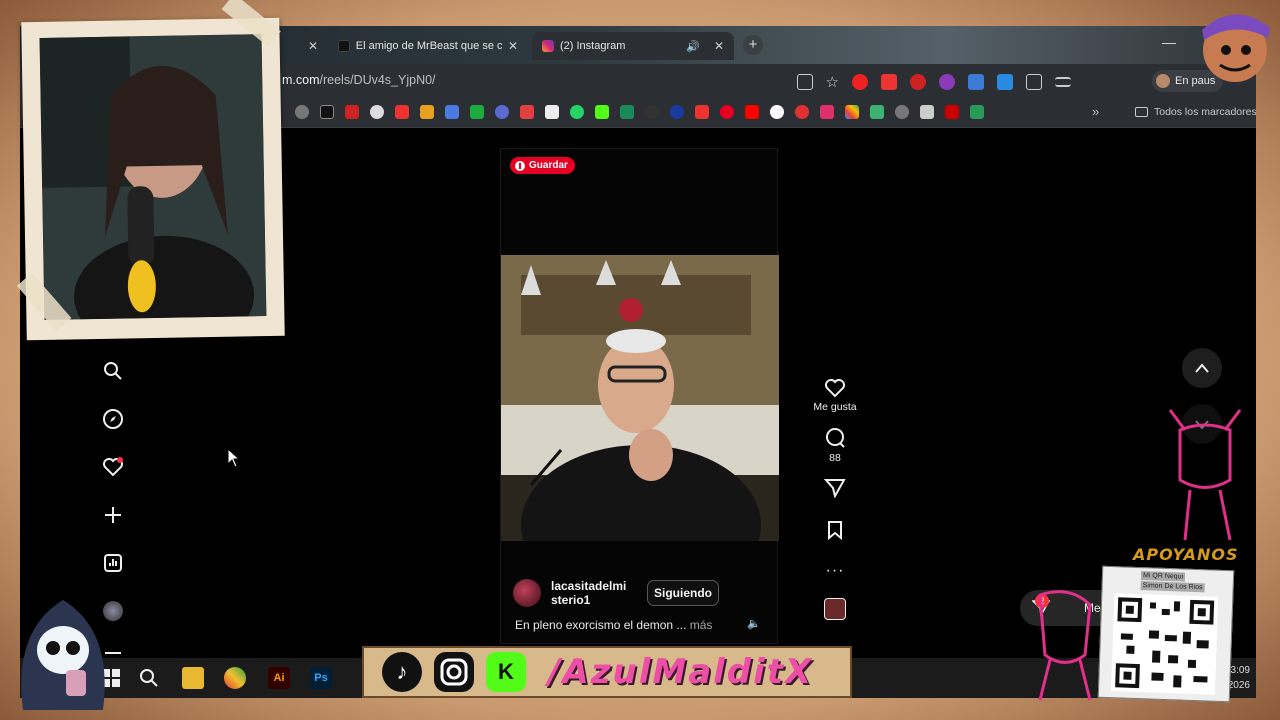  What do you see at coordinates (377, 80) in the screenshot?
I see `url-path: /reels/DUv4s_YjpN0/` at bounding box center [377, 80].